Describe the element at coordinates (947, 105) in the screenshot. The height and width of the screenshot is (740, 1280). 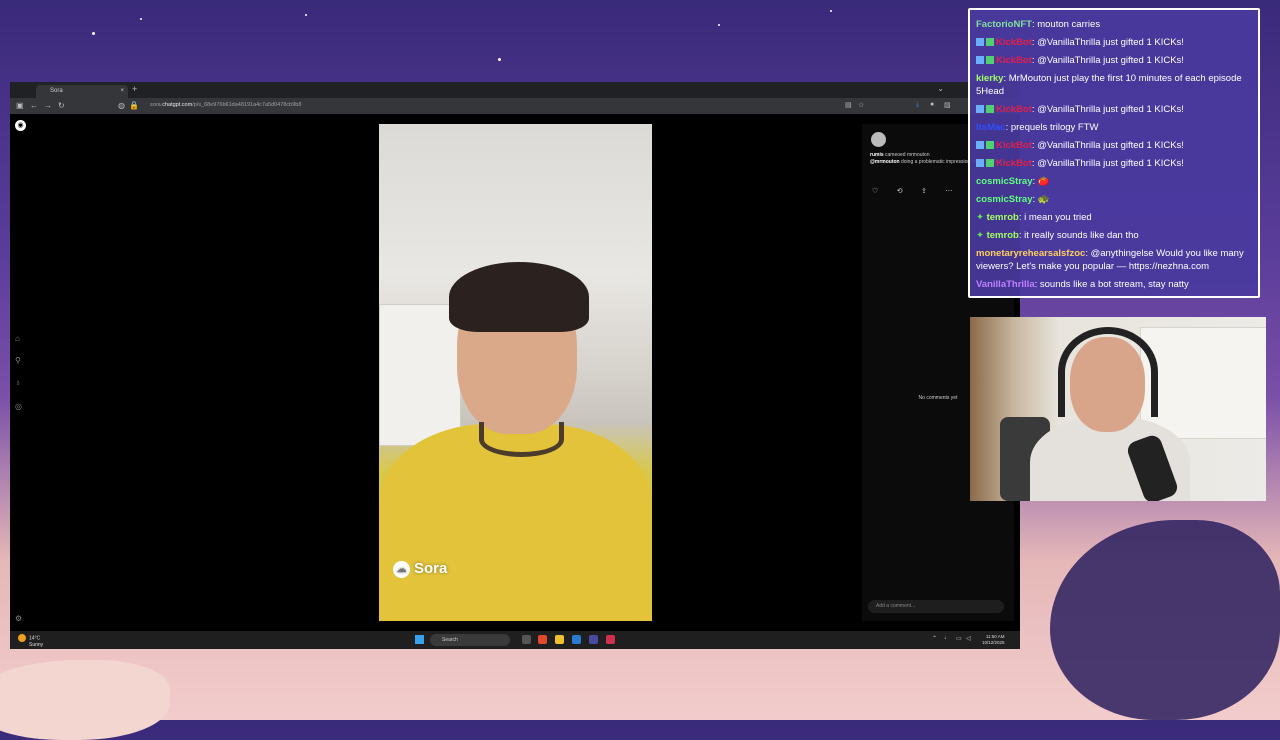
I see `puzzle-icon: ▨` at that location.